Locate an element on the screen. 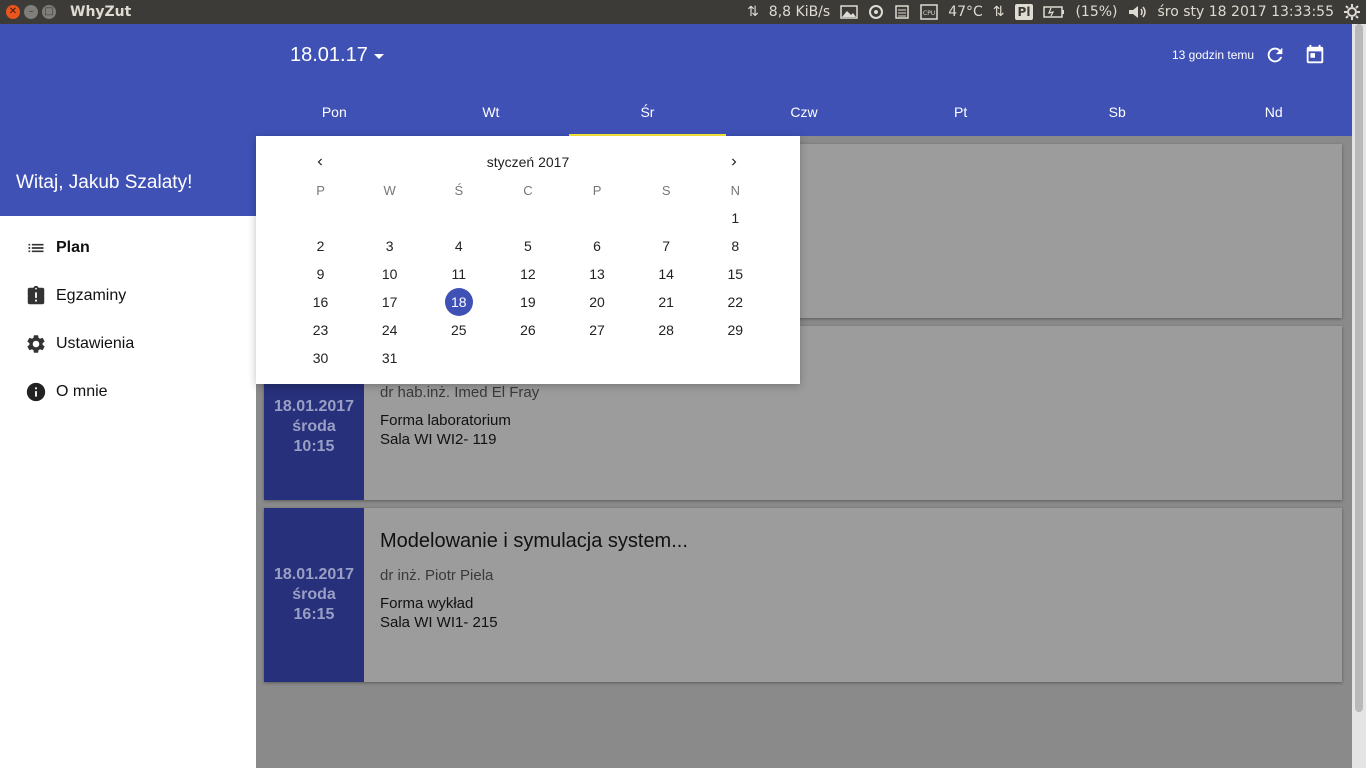 The height and width of the screenshot is (768, 1366). volume-icon is located at coordinates (1138, 12).